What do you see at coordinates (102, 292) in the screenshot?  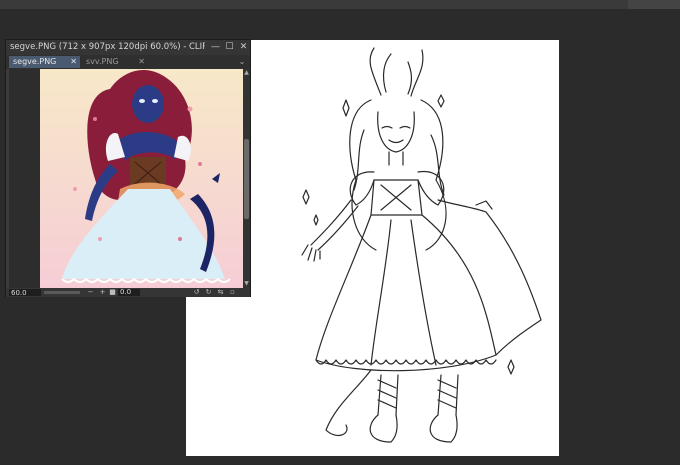 I see `zoom-in-button: +` at bounding box center [102, 292].